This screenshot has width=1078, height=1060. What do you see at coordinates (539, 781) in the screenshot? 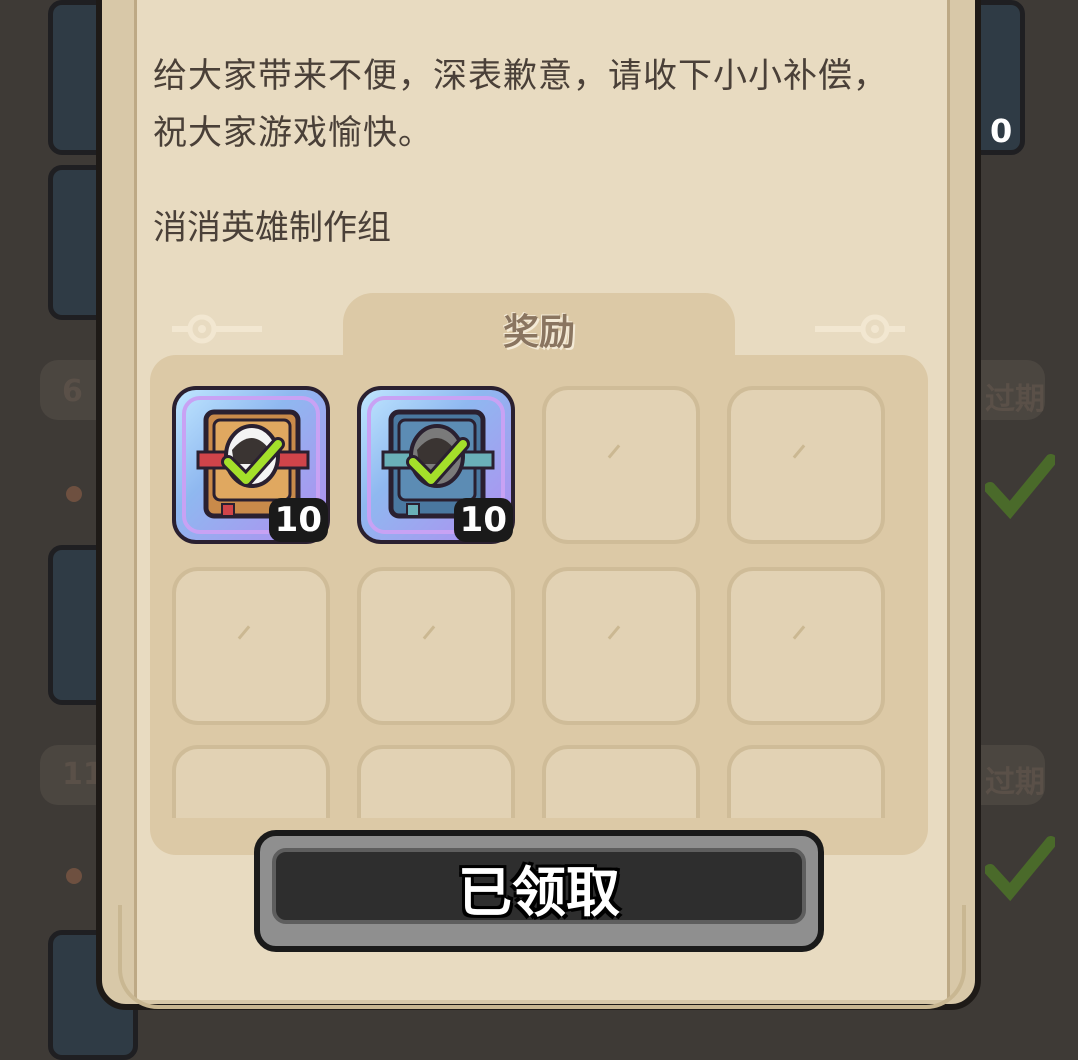
I see `reward-grid-clip` at bounding box center [539, 781].